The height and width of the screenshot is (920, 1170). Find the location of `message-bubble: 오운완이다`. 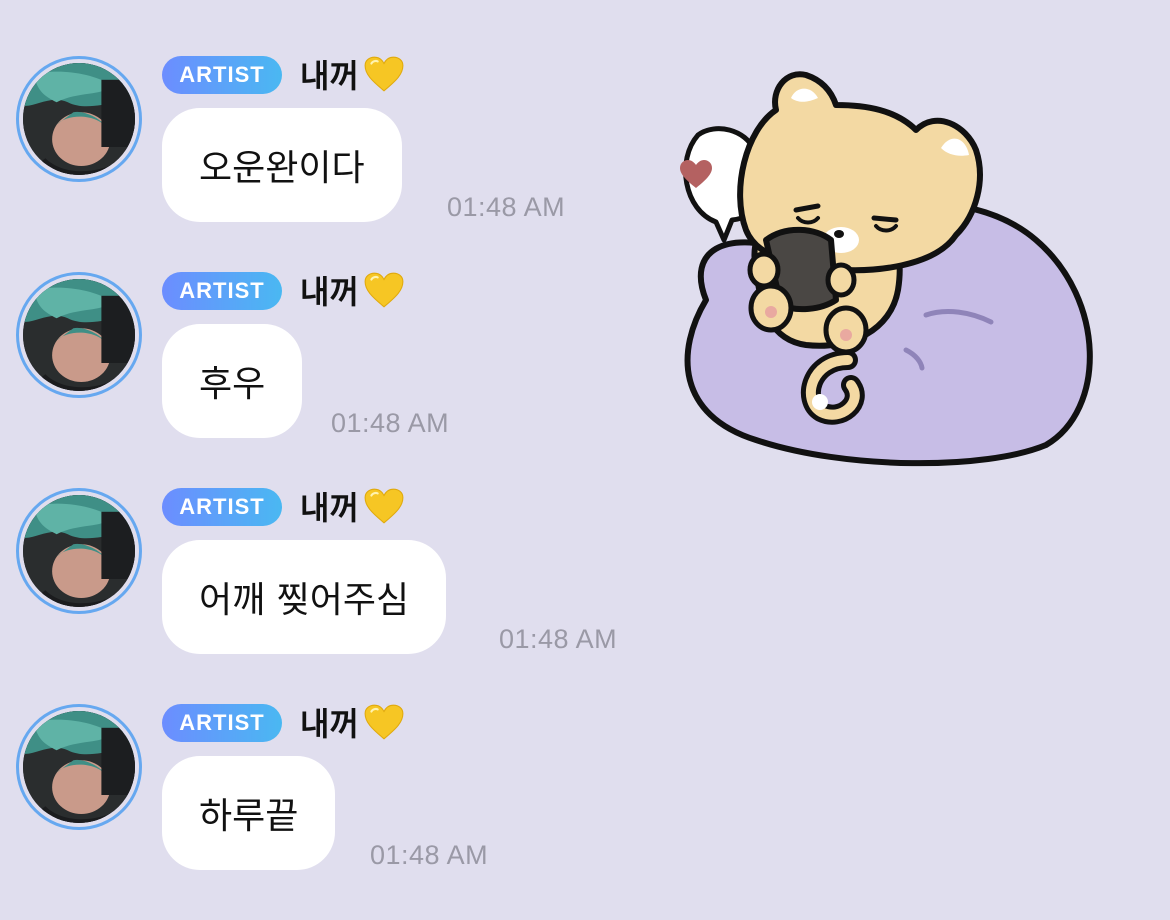

message-bubble: 오운완이다 is located at coordinates (282, 165).